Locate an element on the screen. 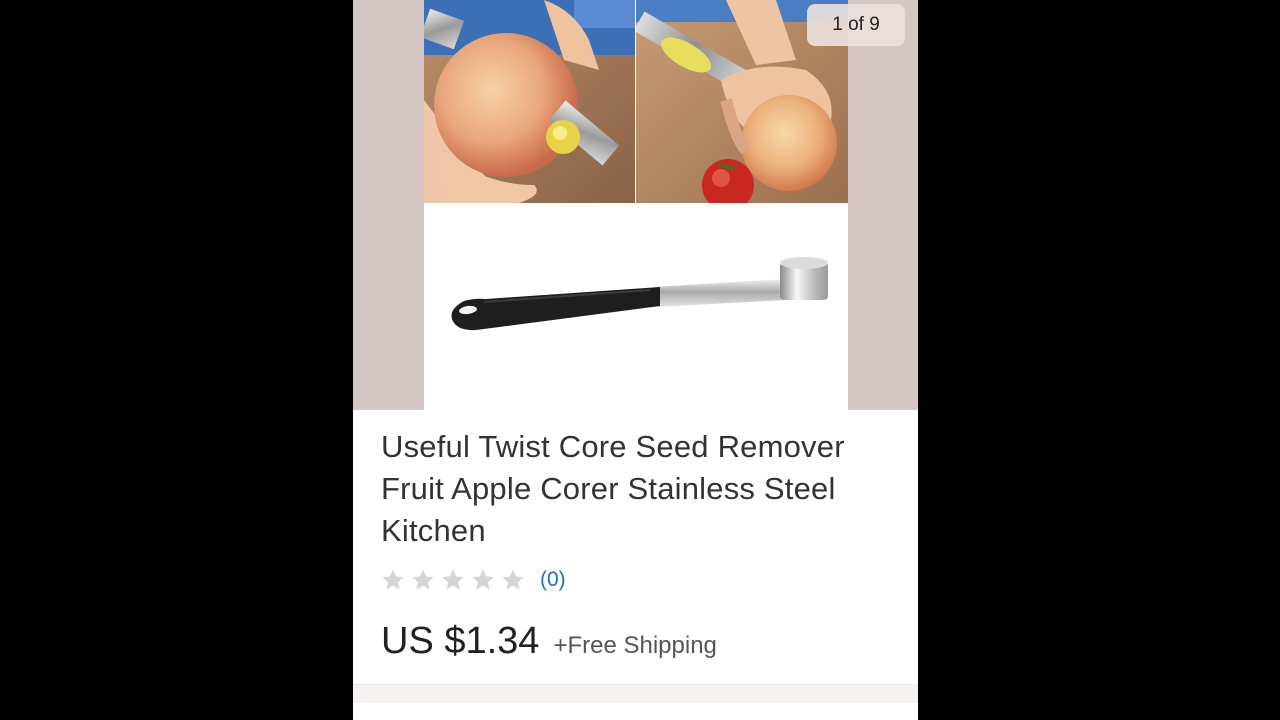 The height and width of the screenshot is (720, 1280). apple-corer-tool-image is located at coordinates (636, 306).